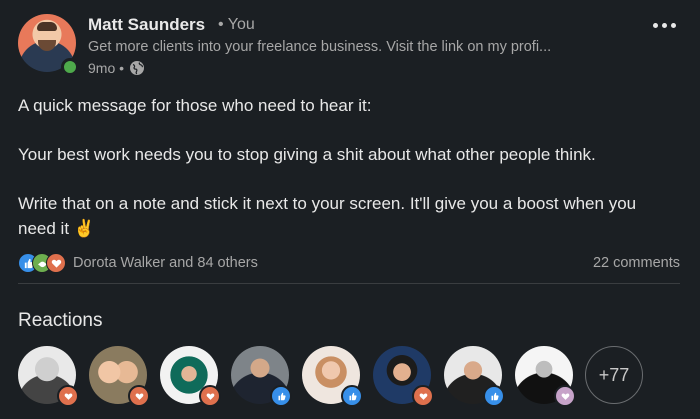 Image resolution: width=700 pixels, height=419 pixels. I want to click on post-meta: 9mo •, so click(116, 68).